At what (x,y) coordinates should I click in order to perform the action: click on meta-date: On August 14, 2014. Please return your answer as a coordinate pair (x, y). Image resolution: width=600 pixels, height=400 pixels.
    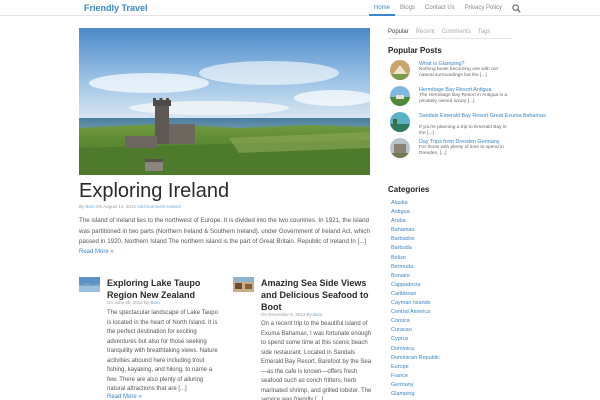
    Looking at the image, I should click on (116, 206).